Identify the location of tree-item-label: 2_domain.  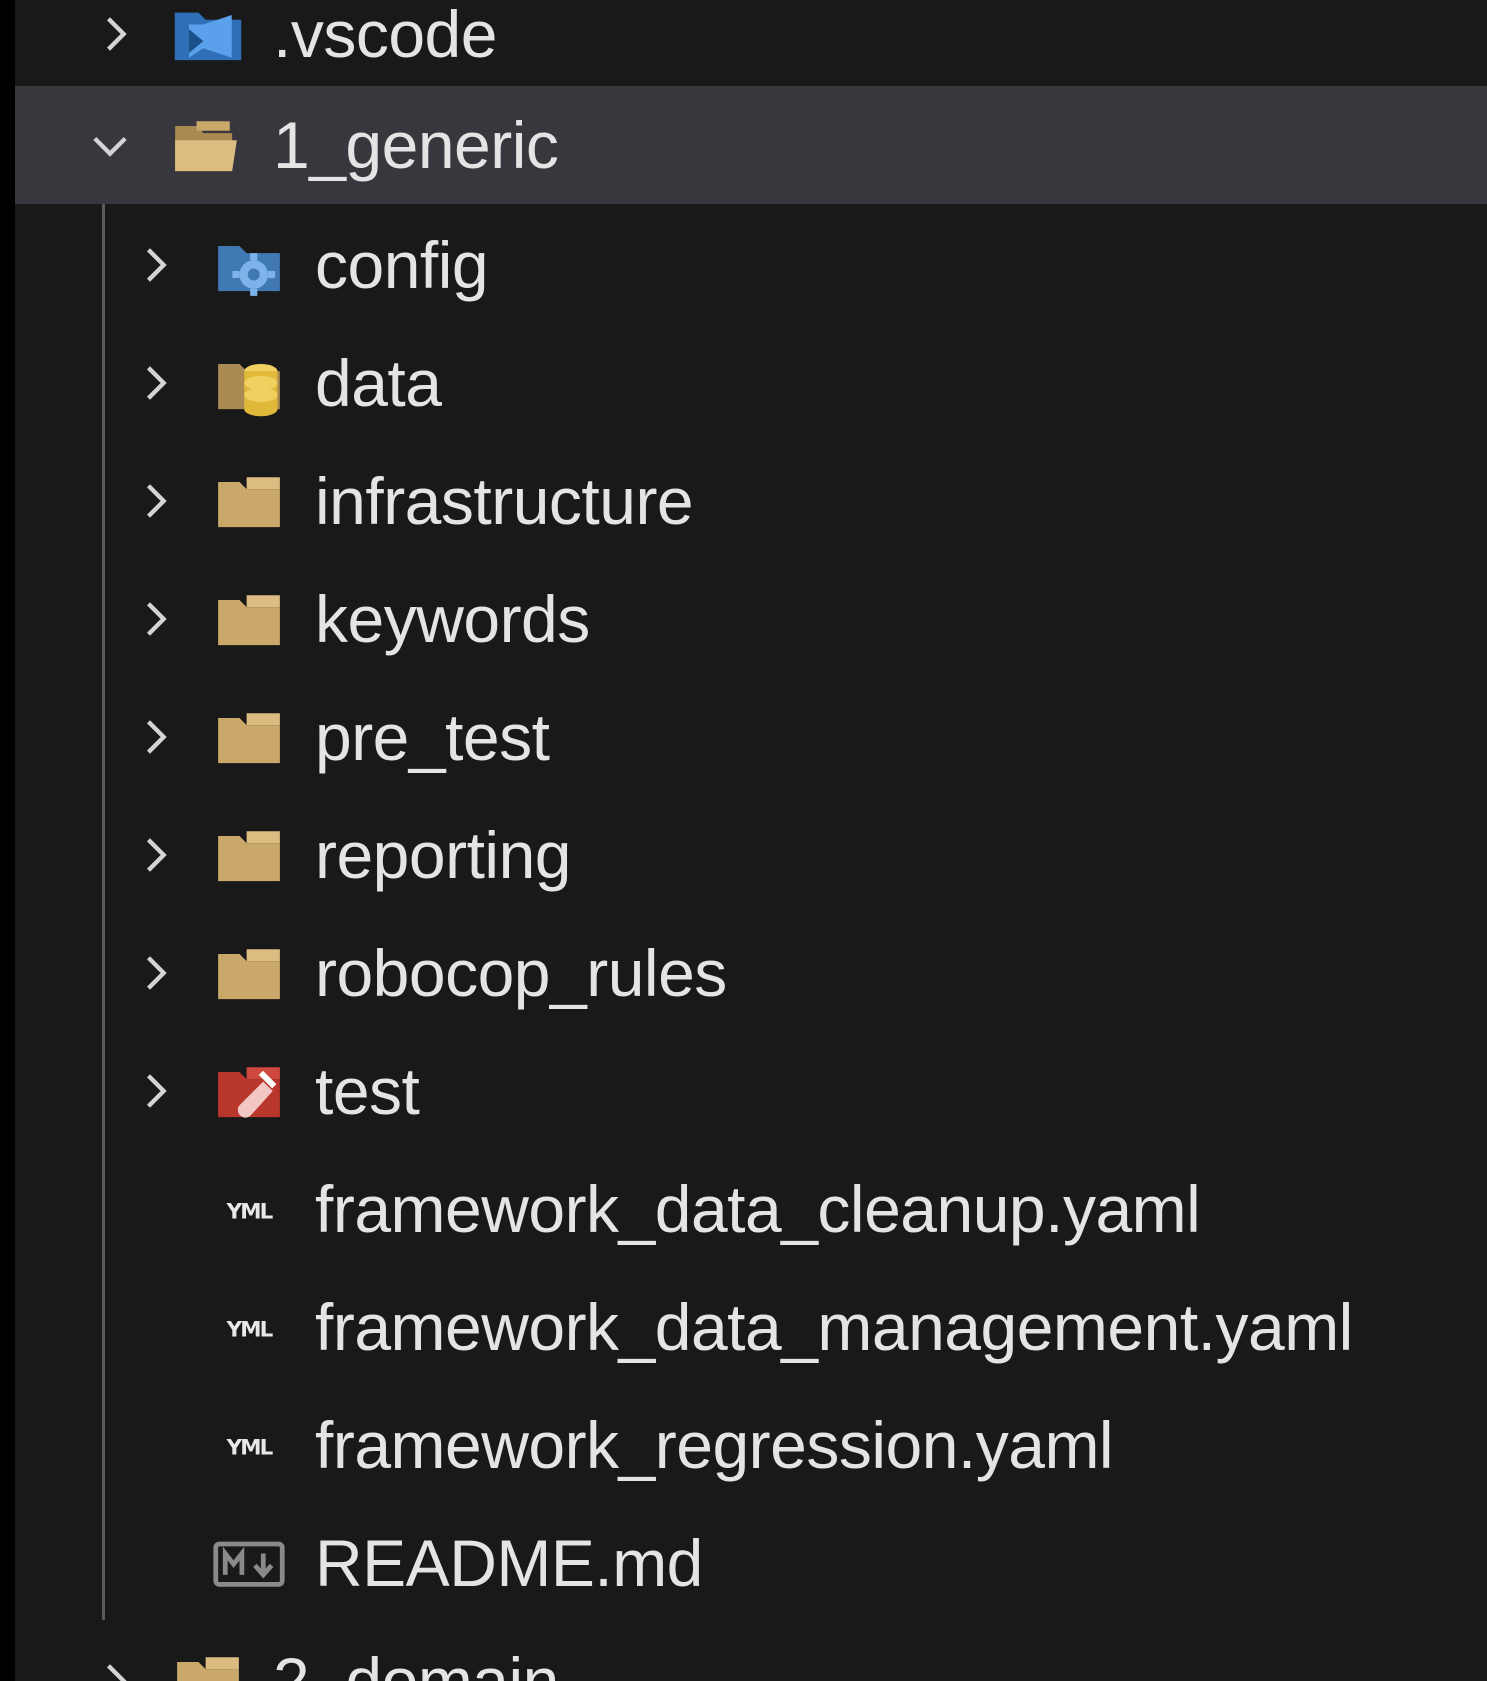
(416, 1662).